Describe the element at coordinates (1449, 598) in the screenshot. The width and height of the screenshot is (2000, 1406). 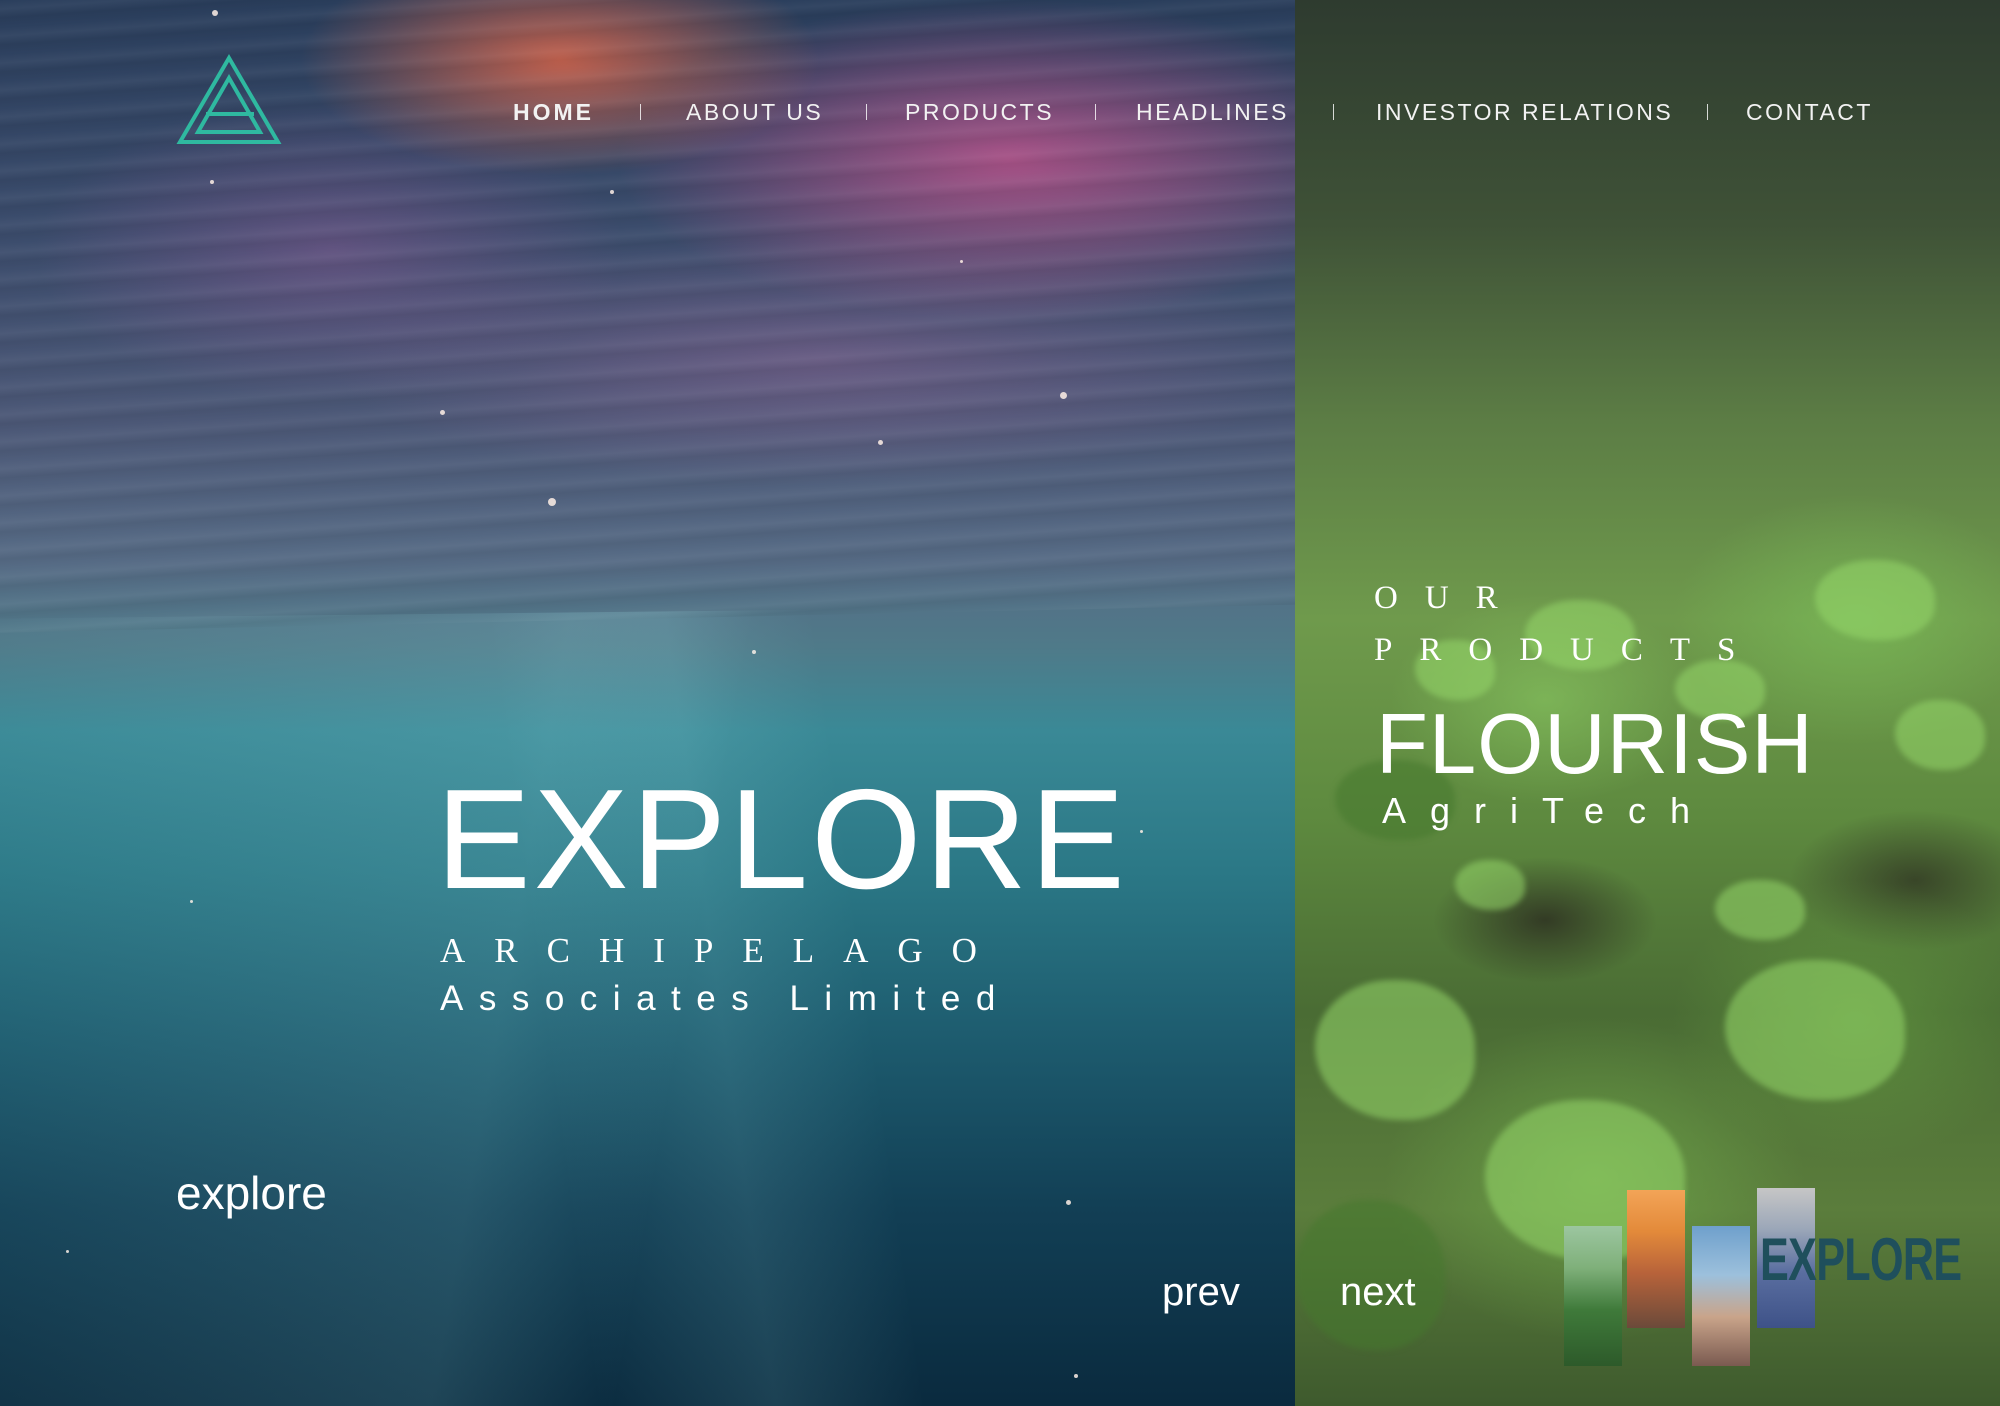
I see `products-label-line1: OUR` at that location.